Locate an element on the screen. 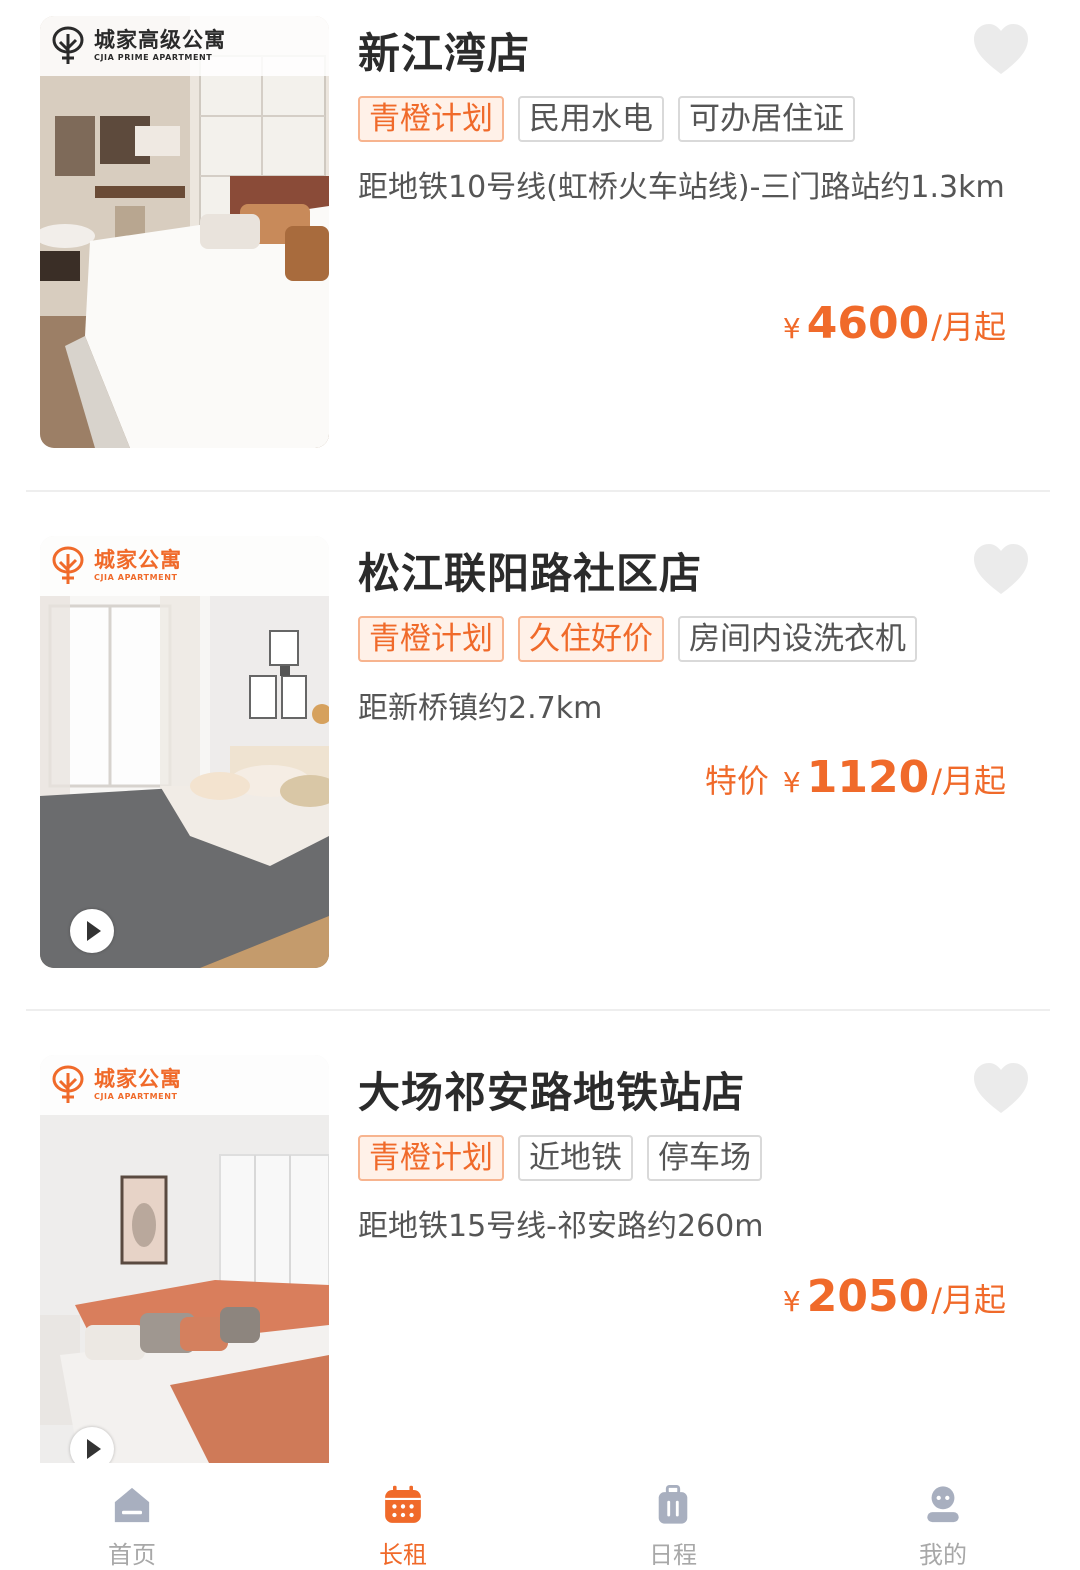  tag: 近地铁 is located at coordinates (575, 1158).